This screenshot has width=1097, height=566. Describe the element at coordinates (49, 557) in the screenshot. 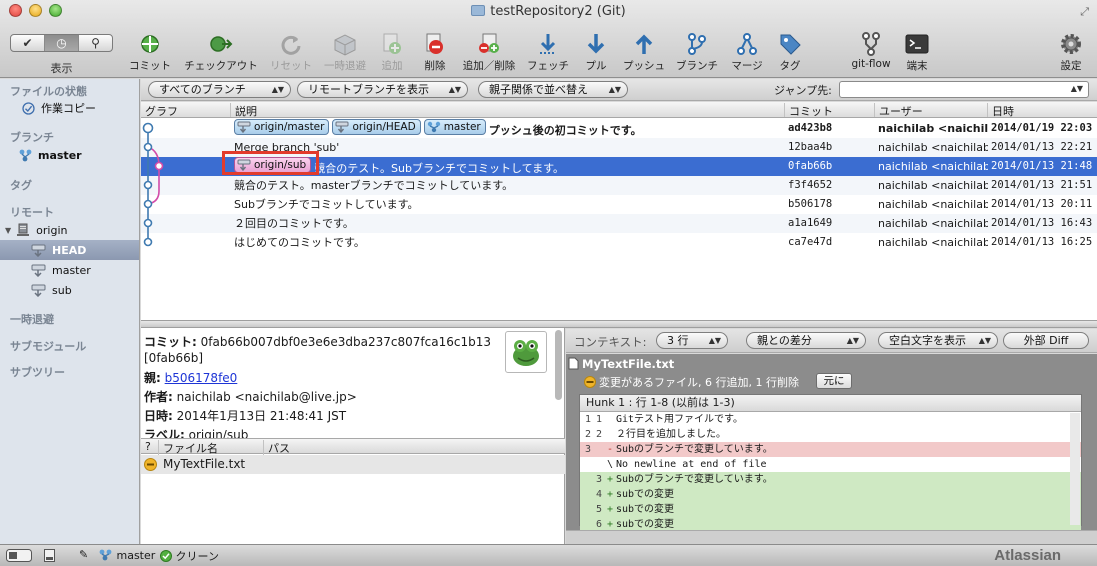

I see `bottom-pane-toggle-icon` at that location.